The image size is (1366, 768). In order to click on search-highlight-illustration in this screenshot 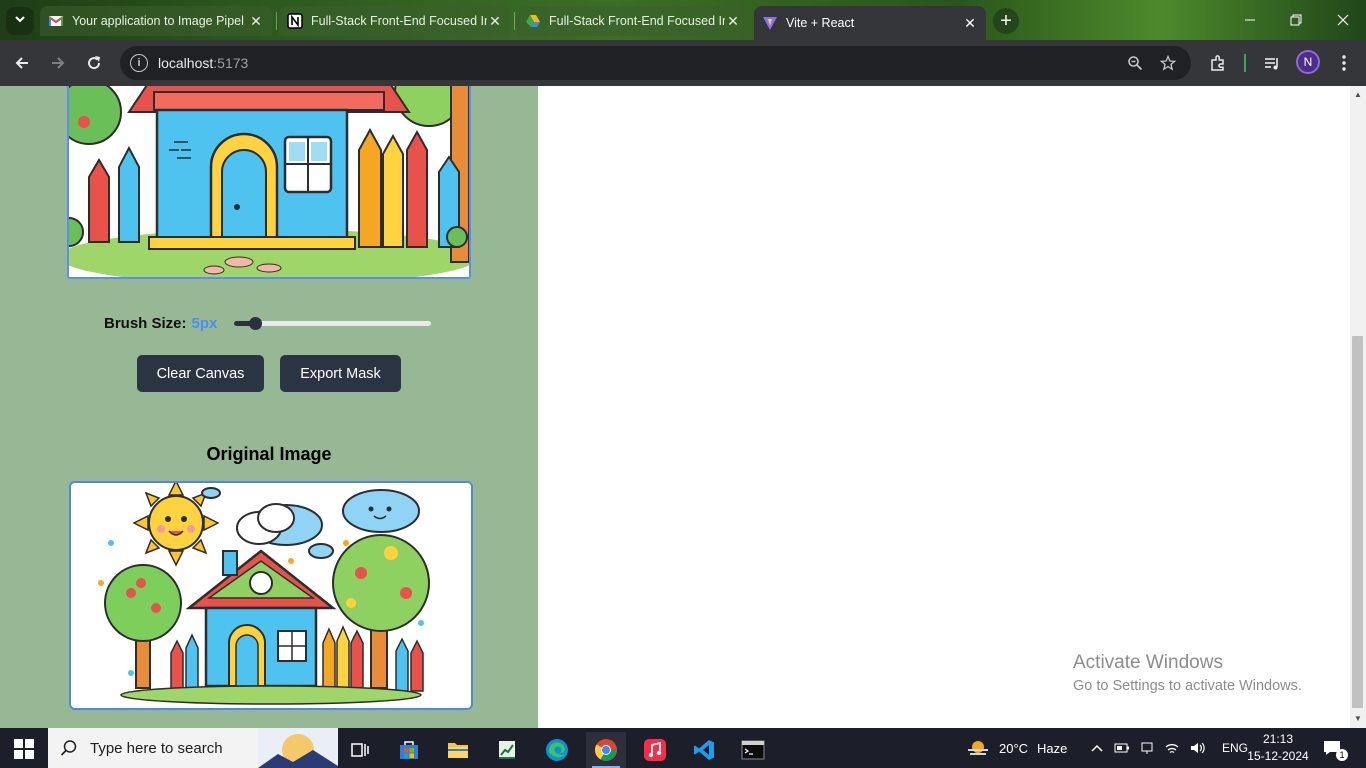, I will do `click(298, 748)`.